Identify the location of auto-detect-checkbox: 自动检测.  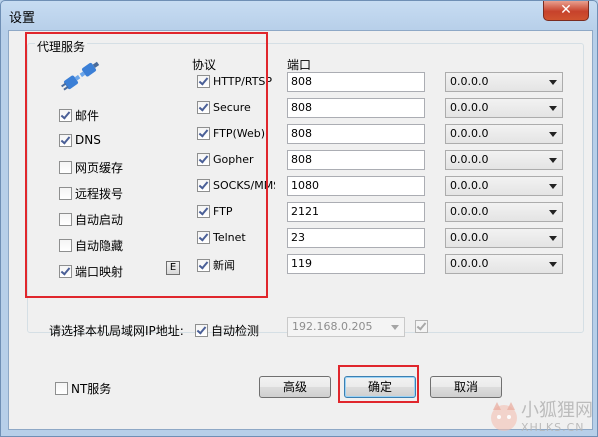
(227, 330).